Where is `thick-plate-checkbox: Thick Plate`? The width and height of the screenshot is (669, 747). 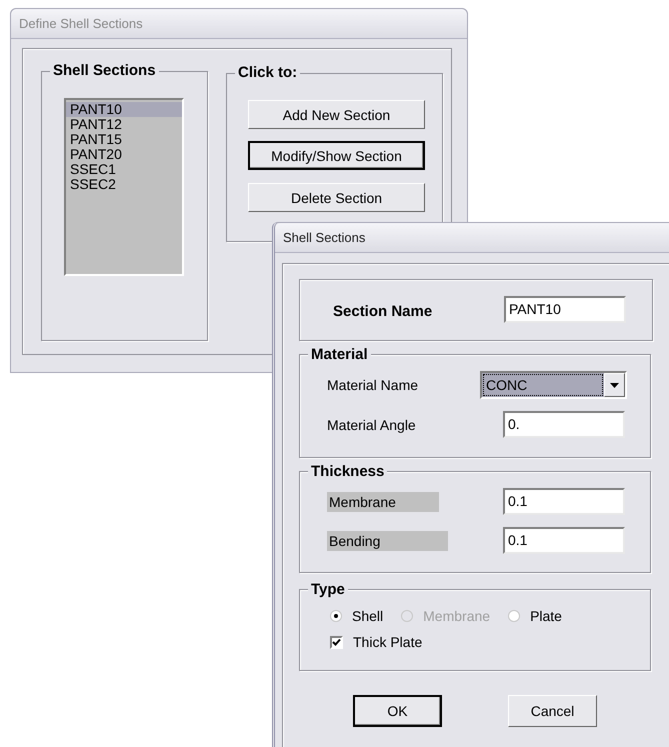
thick-plate-checkbox: Thick Plate is located at coordinates (490, 642).